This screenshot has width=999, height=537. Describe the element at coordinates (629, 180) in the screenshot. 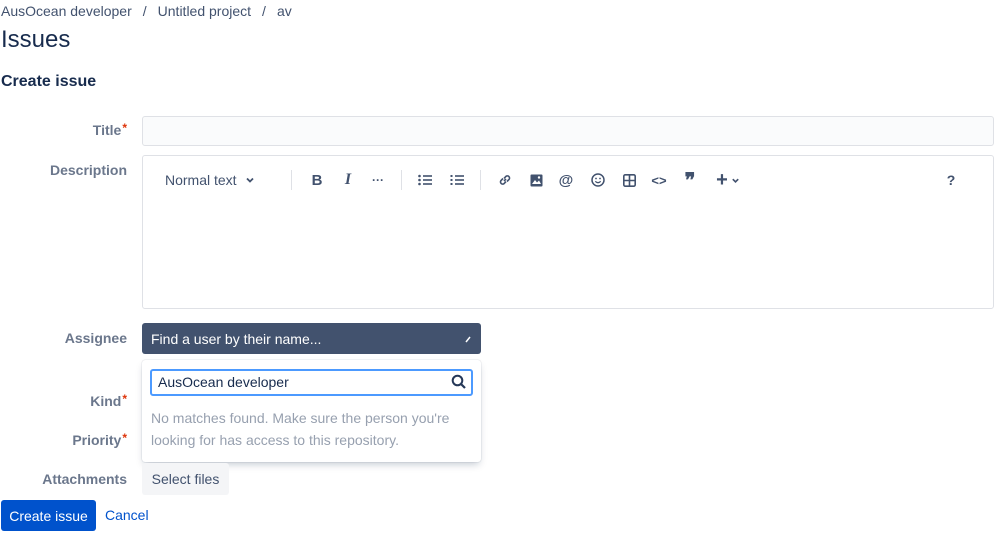

I see `table-icon` at that location.